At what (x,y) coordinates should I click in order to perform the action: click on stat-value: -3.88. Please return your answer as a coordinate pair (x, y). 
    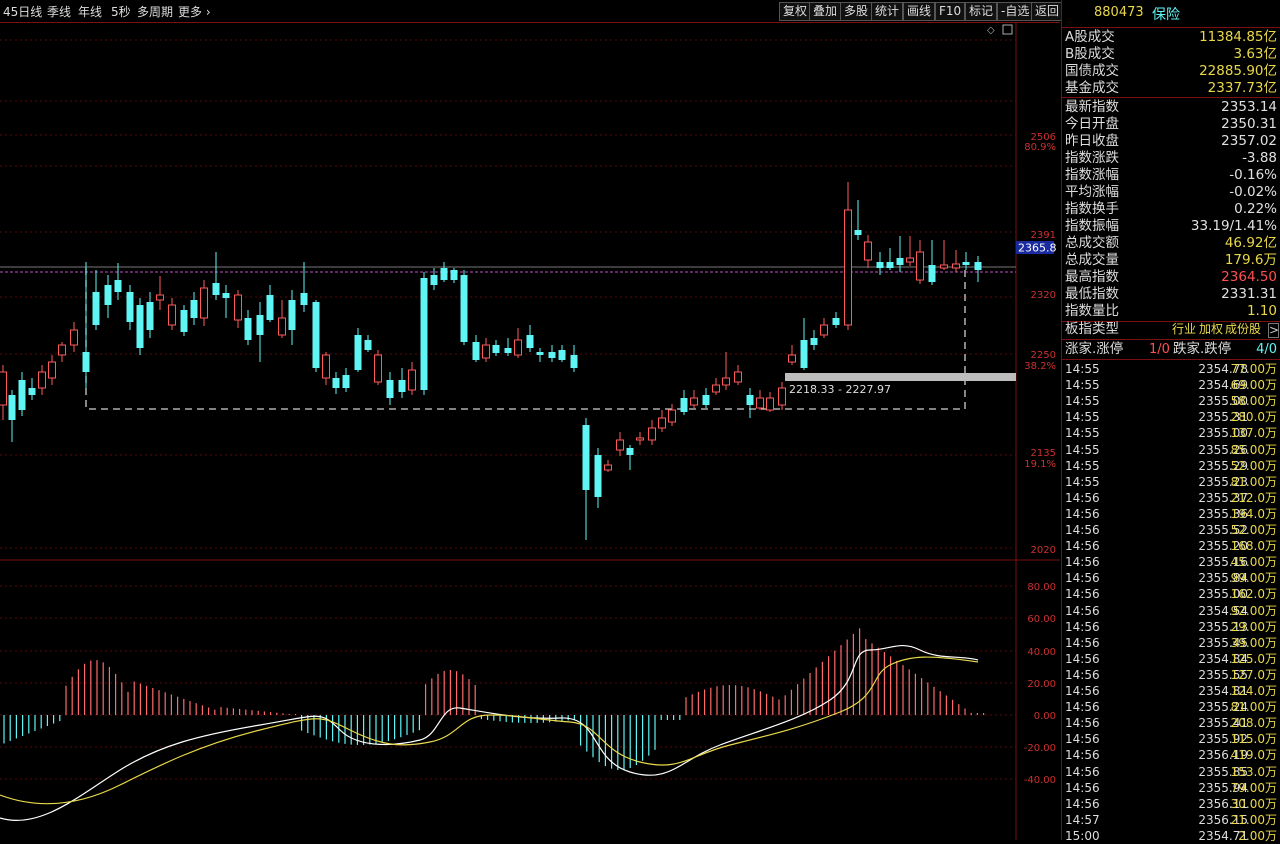
    Looking at the image, I should click on (1259, 158).